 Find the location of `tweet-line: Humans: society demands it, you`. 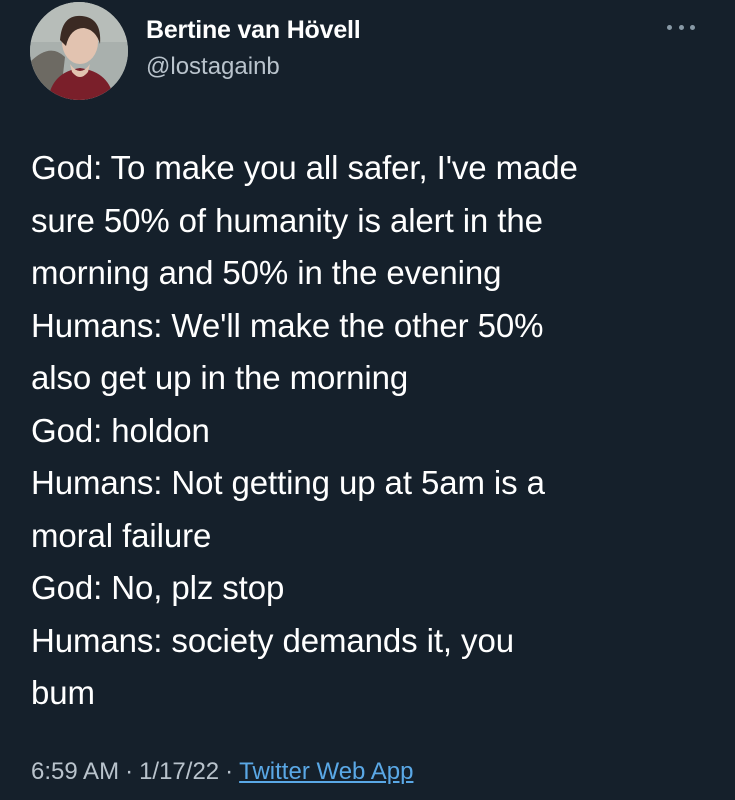

tweet-line: Humans: society demands it, you is located at coordinates (272, 640).